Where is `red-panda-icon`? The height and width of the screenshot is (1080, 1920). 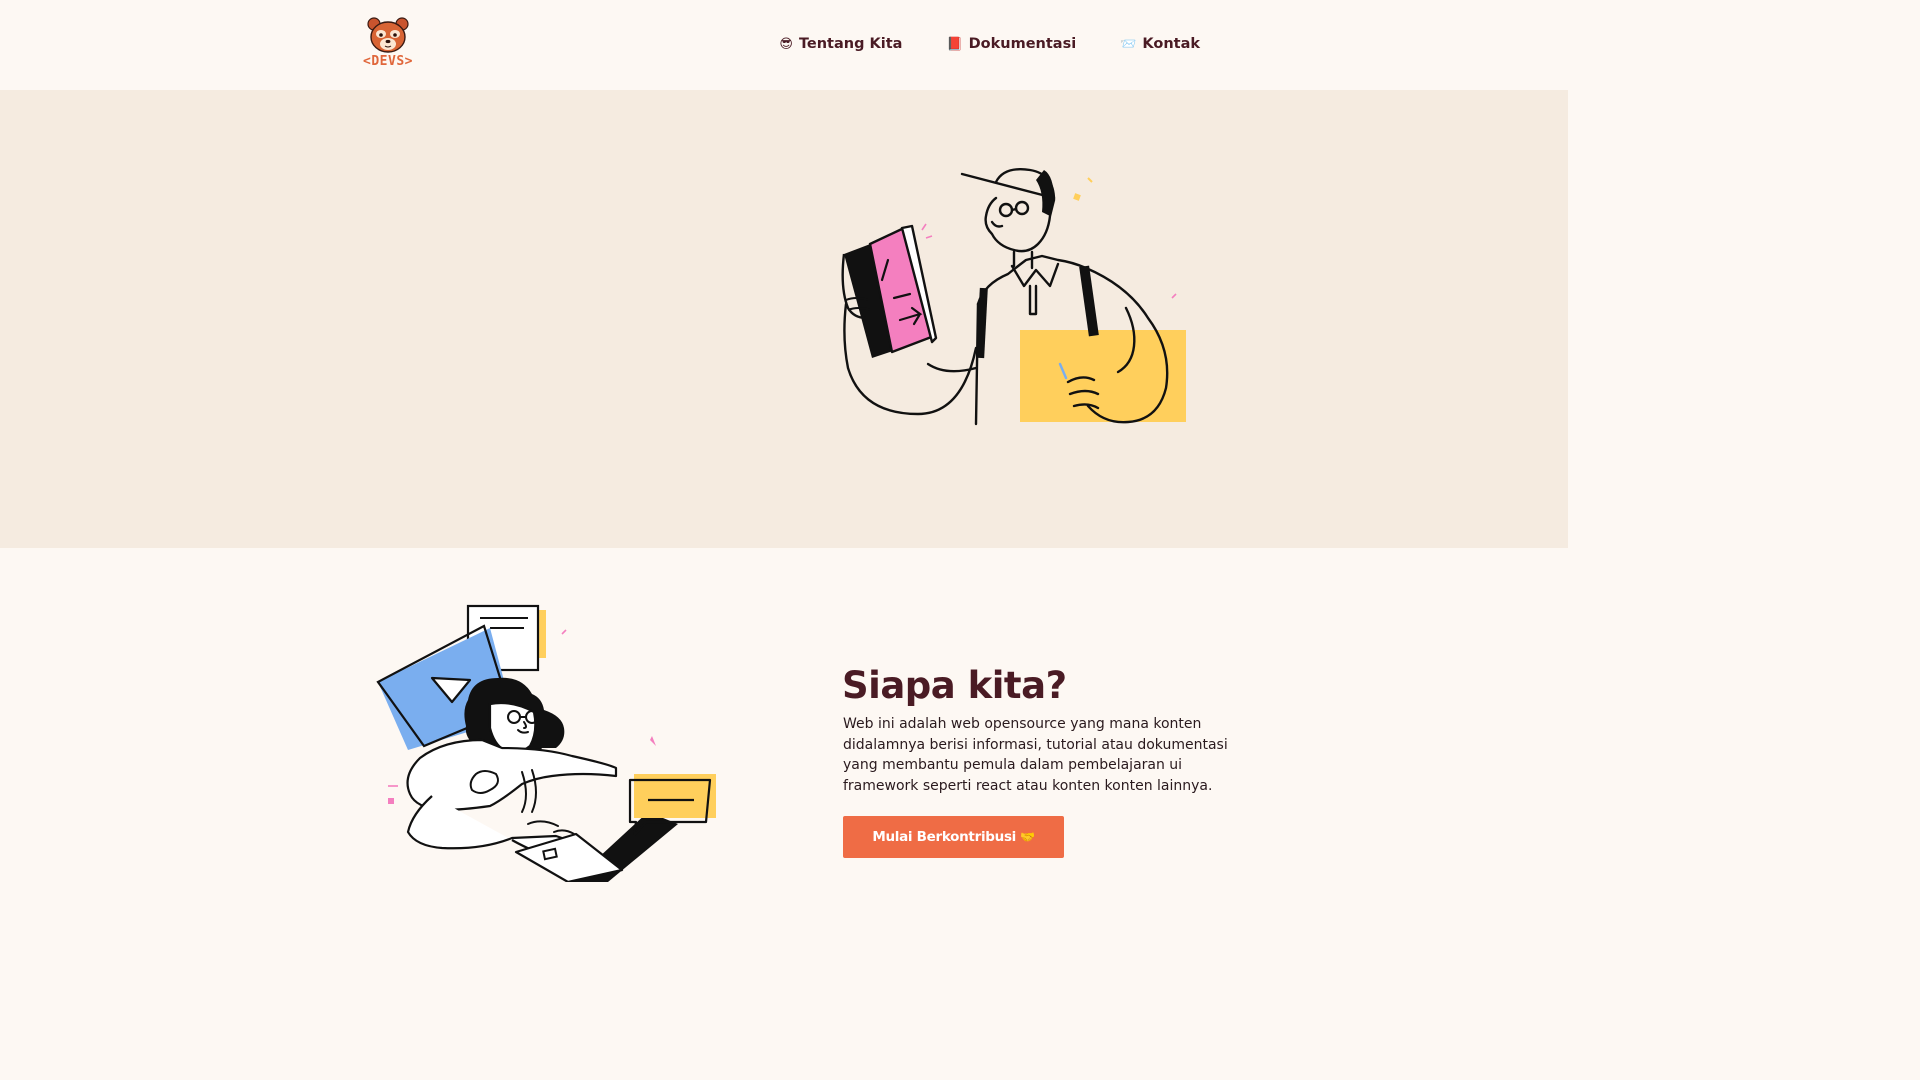 red-panda-icon is located at coordinates (388, 35).